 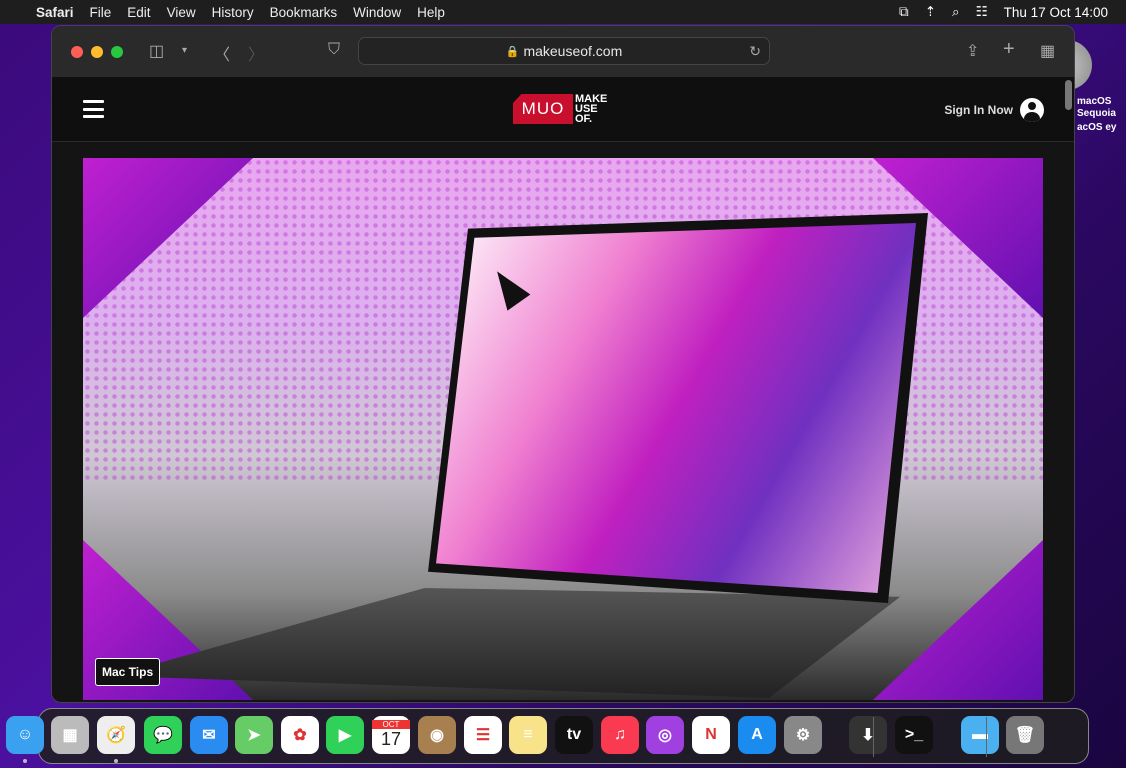 What do you see at coordinates (254, 735) in the screenshot?
I see `dock-maps-icon: ➤` at bounding box center [254, 735].